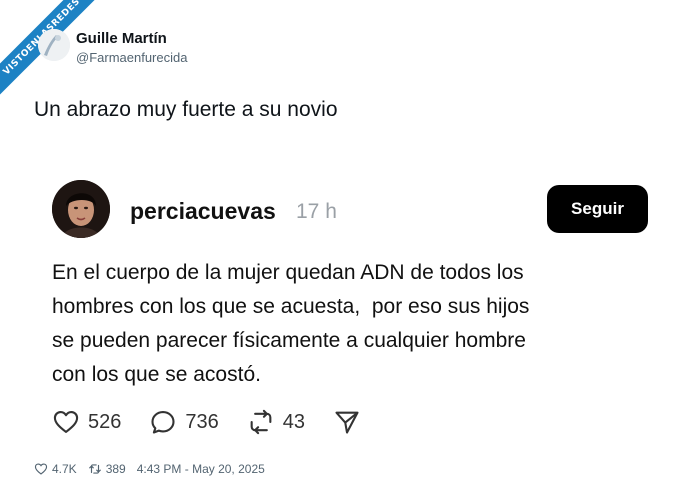  I want to click on reply-action: 736, so click(184, 422).